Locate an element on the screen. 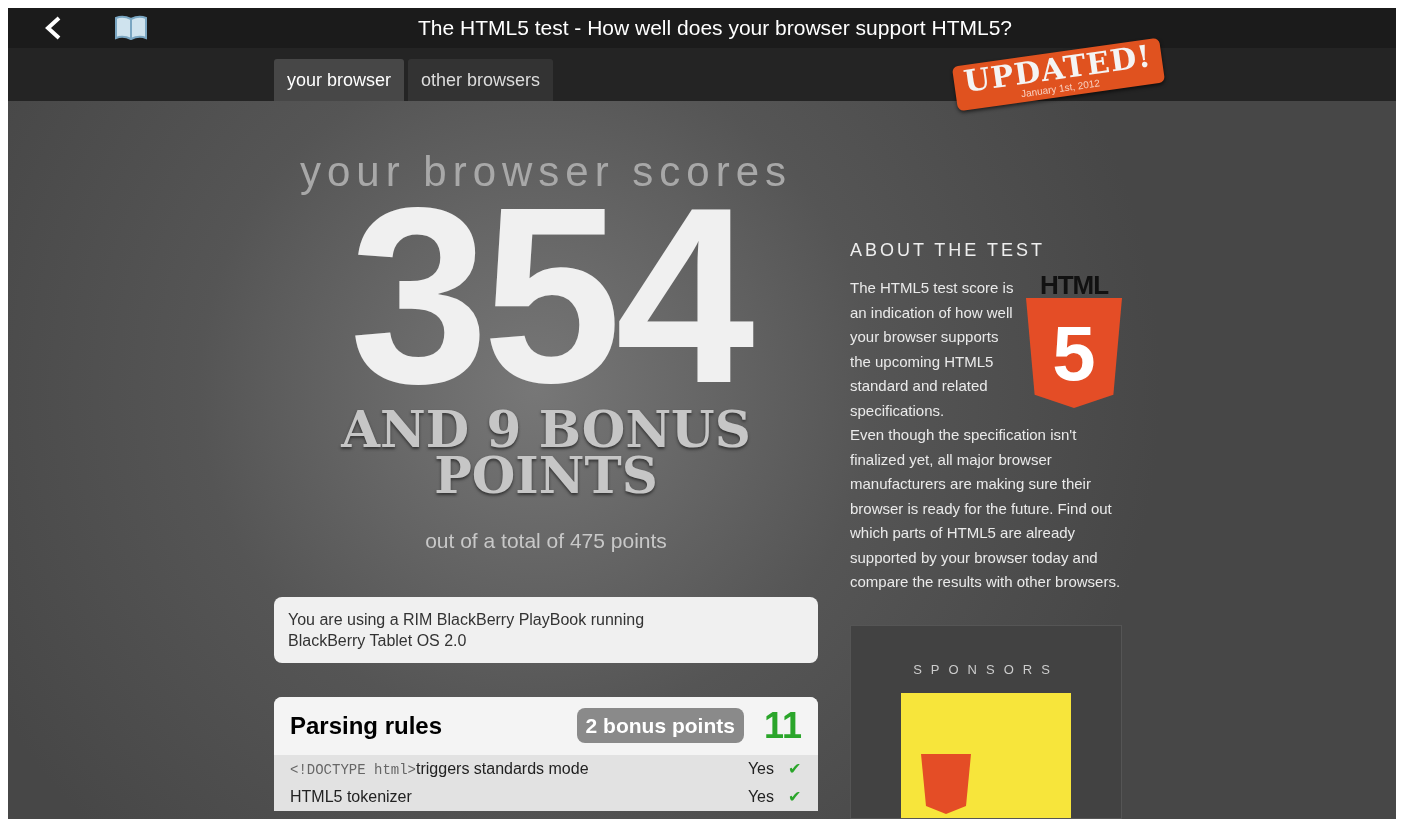 The height and width of the screenshot is (819, 1404). about-text: Even though the specification isn't finalized yet, all major browser manufacturers are making sure their browser is ready for the future. Find out which parts of HTML5 are already supported by your browser today and compare the results with other browsers. is located at coordinates (986, 508).